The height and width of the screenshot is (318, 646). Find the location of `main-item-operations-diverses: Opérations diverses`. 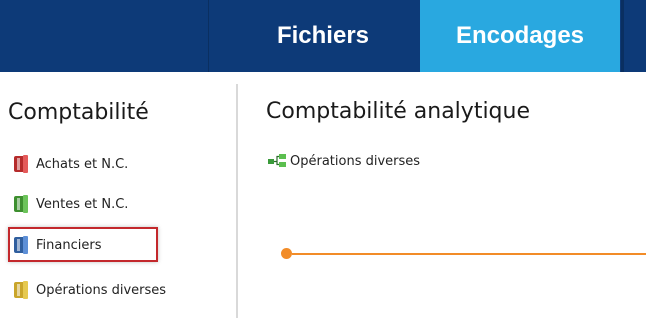

main-item-operations-diverses: Opérations diverses is located at coordinates (344, 161).